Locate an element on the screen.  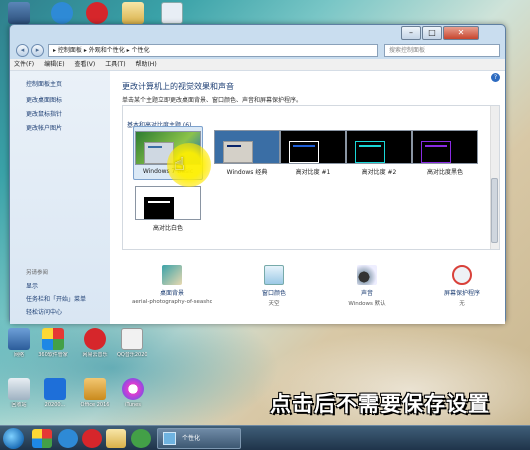
sidebar-item-control-panel-home: 控制面板主页 is located at coordinates (44, 83).